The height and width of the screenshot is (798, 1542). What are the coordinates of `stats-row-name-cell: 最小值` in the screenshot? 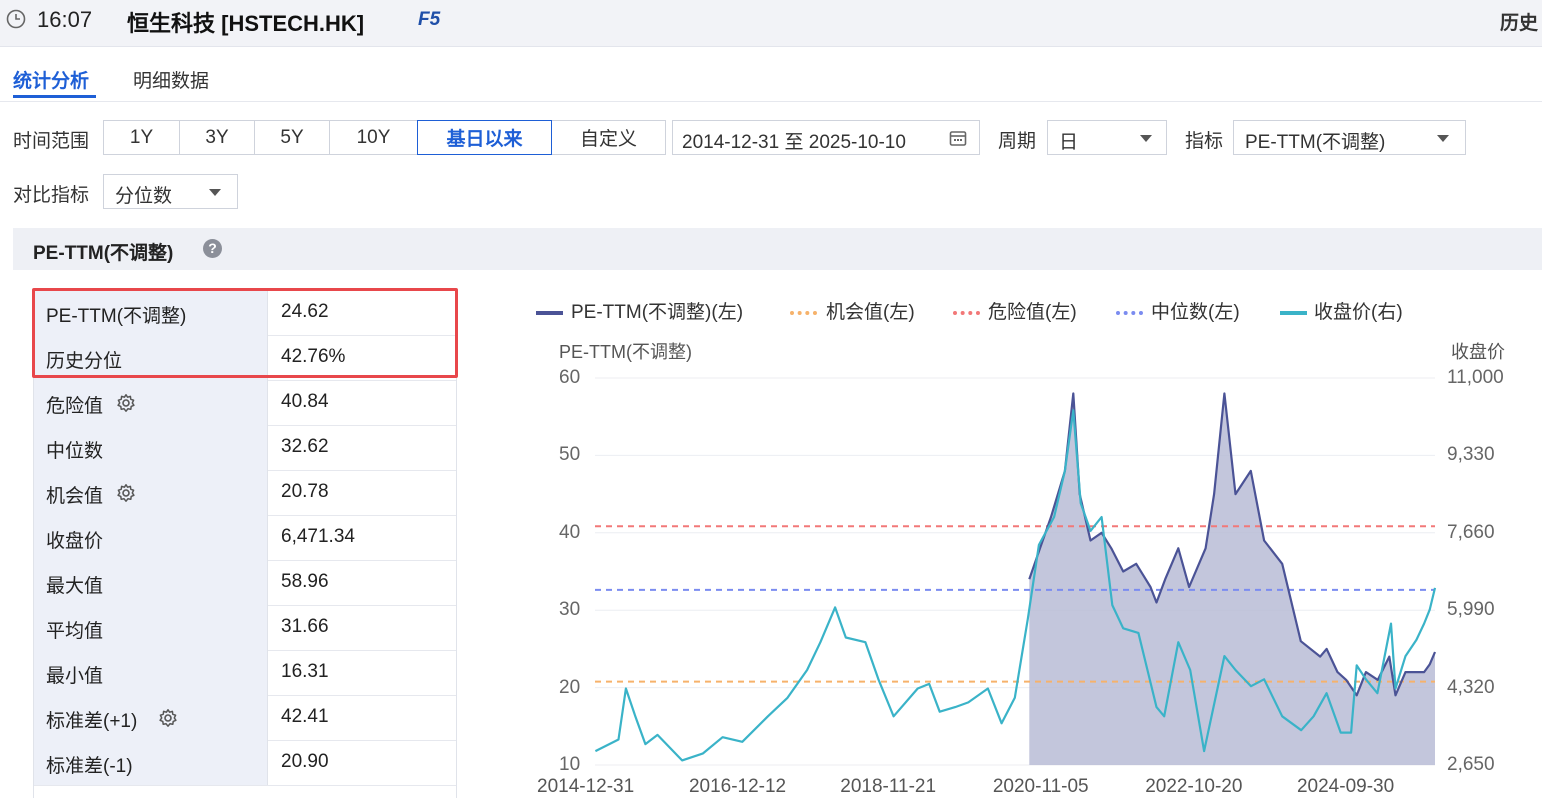 It's located at (150, 672).